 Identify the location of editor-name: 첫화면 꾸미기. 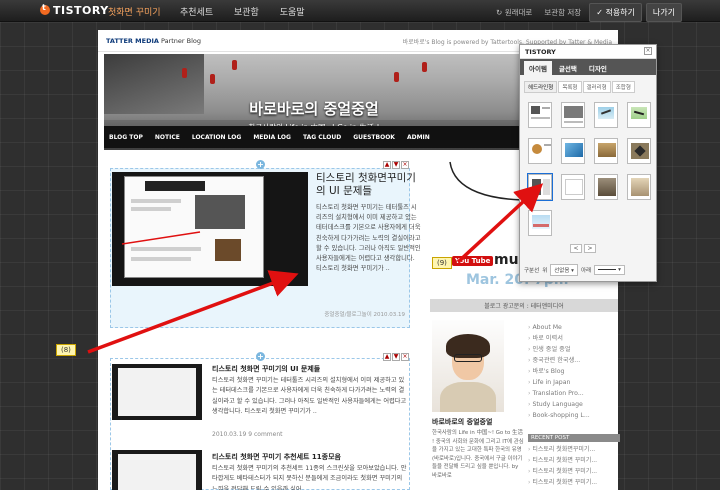
(134, 13).